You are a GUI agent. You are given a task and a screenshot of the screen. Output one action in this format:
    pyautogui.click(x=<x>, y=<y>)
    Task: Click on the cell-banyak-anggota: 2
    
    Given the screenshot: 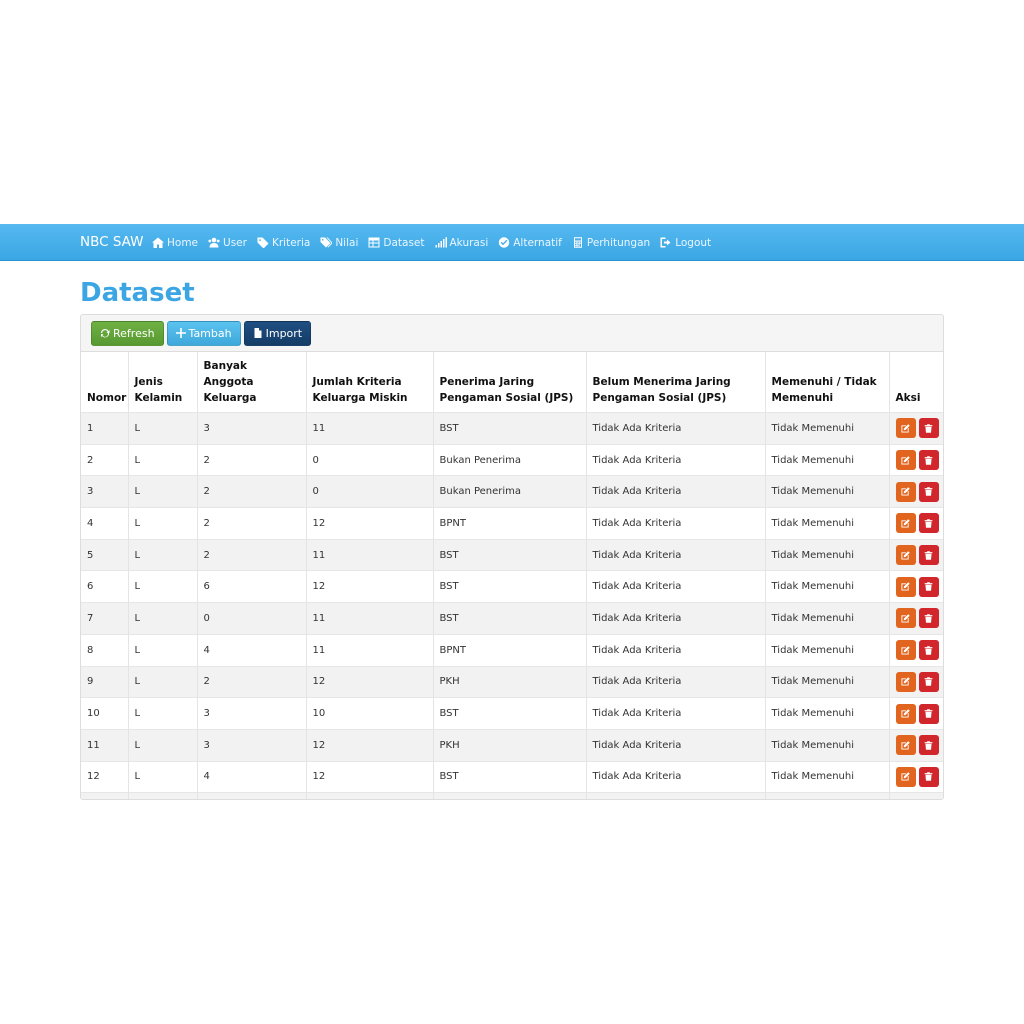 What is the action you would take?
    pyautogui.click(x=251, y=491)
    